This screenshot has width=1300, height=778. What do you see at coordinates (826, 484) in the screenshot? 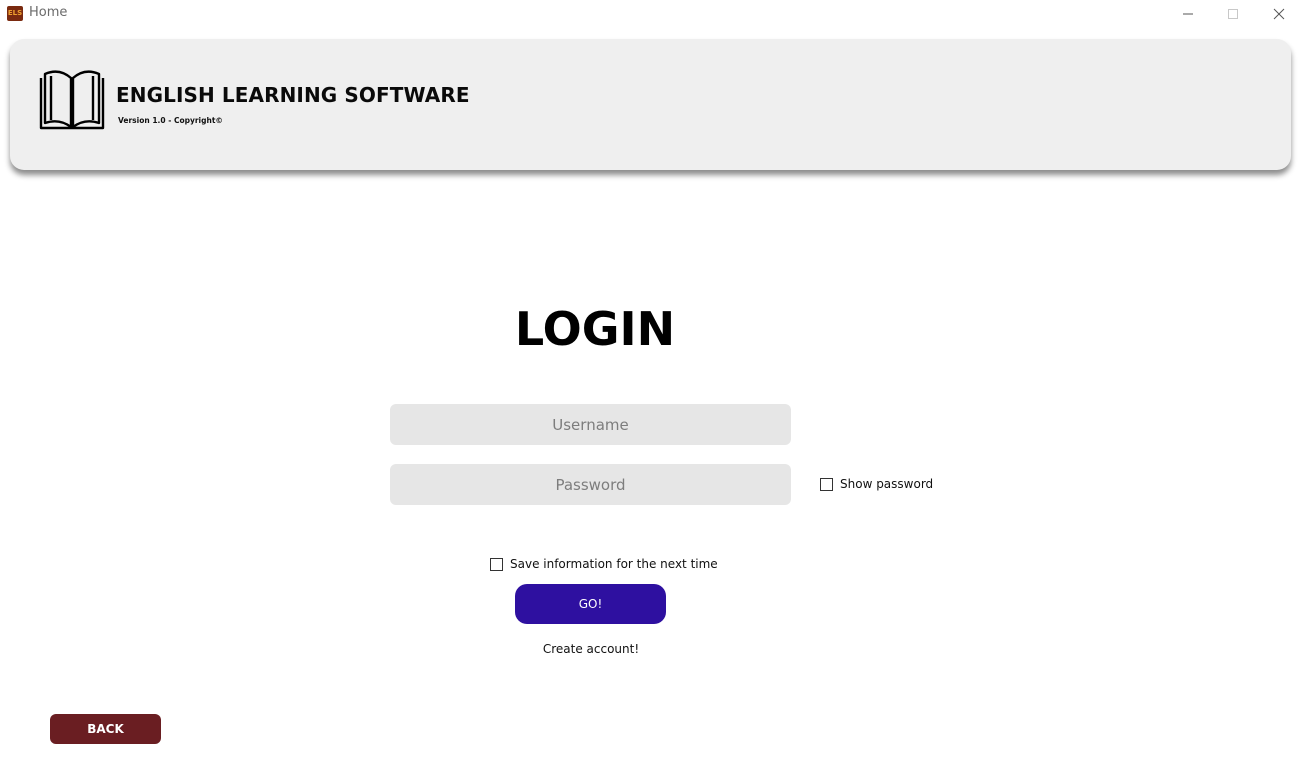
I see `show-password-checkbox` at bounding box center [826, 484].